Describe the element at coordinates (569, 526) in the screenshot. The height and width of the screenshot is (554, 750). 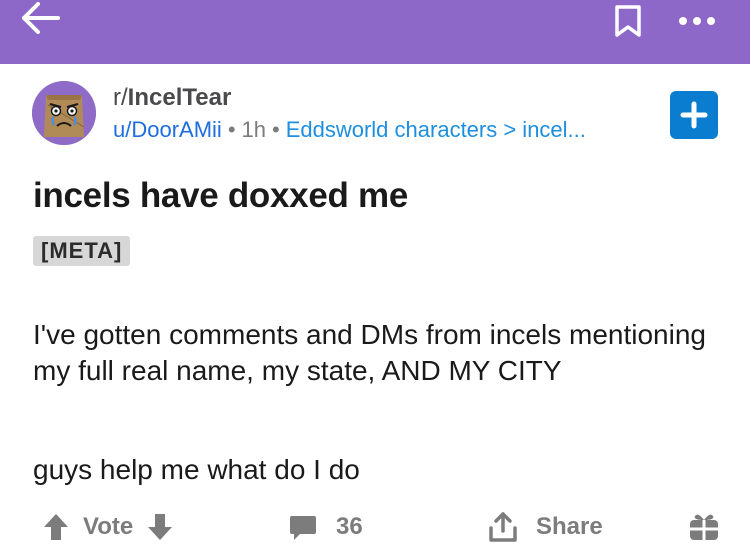
I see `share-label: Share` at that location.